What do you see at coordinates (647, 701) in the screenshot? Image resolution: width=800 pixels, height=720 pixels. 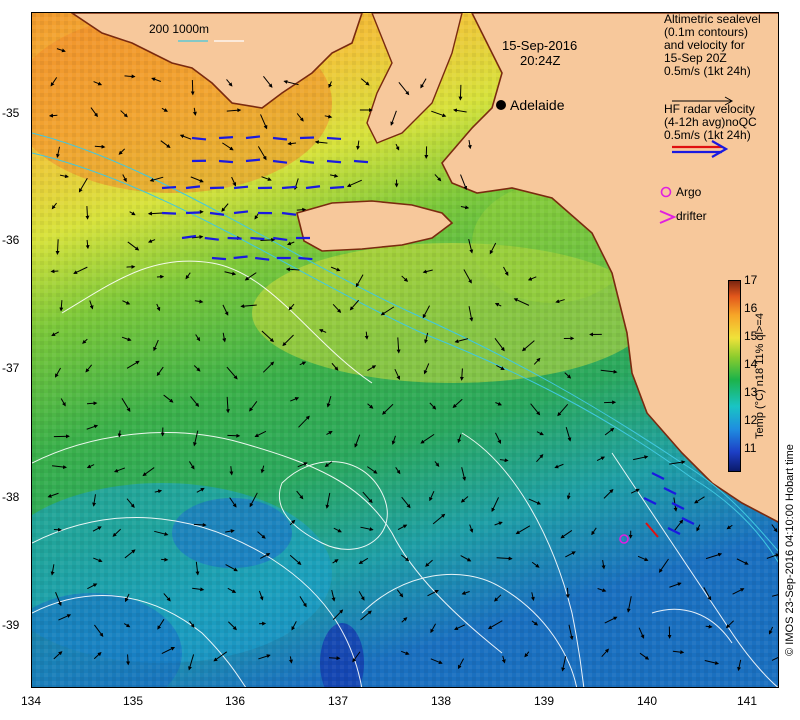 I see `x-tick-label: 140` at bounding box center [647, 701].